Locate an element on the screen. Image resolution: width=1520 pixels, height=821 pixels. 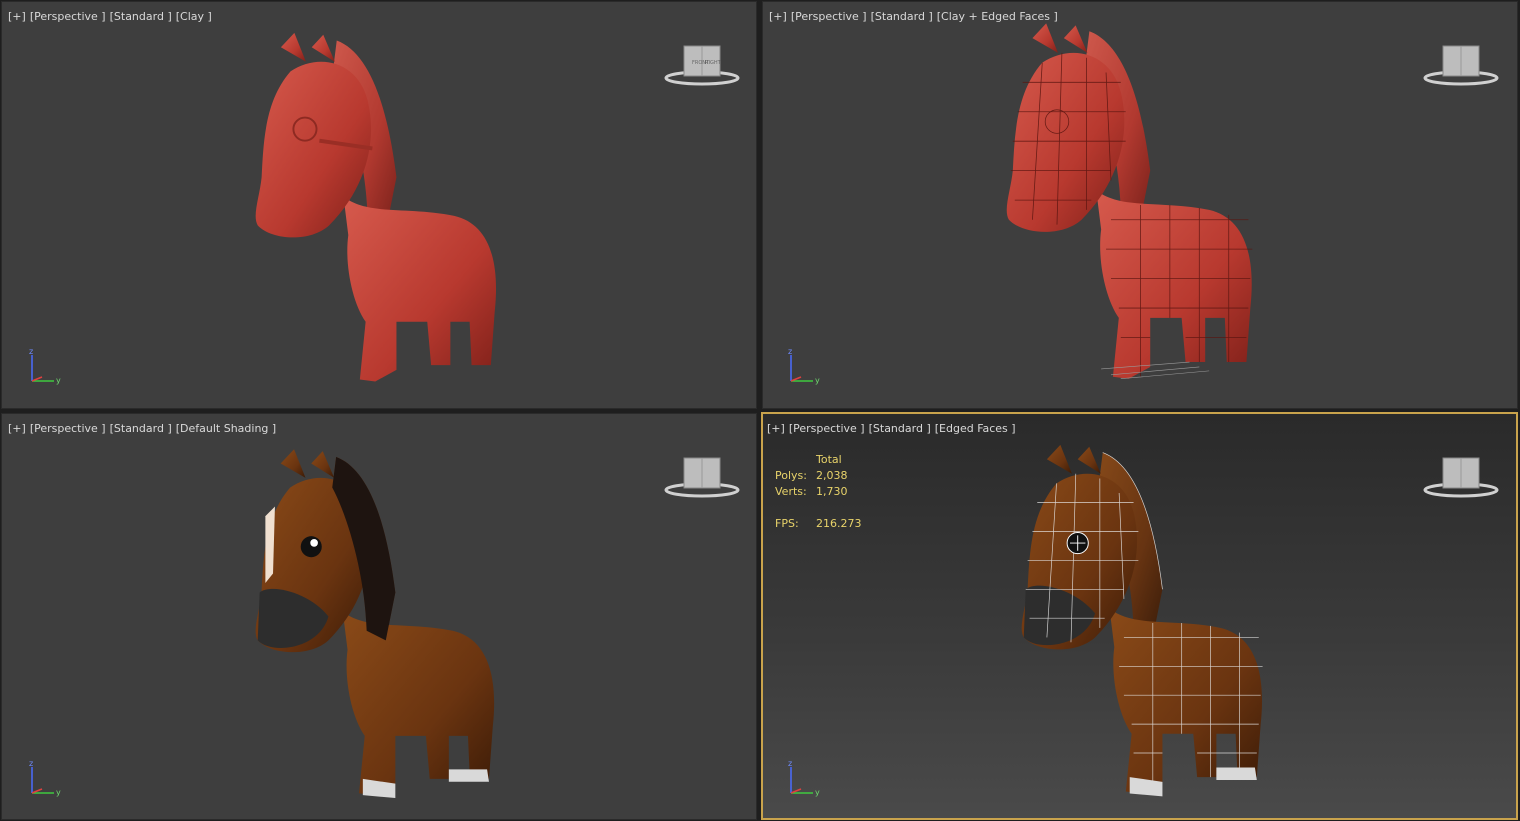
stats-verts-value: 1,730 is located at coordinates (832, 491).